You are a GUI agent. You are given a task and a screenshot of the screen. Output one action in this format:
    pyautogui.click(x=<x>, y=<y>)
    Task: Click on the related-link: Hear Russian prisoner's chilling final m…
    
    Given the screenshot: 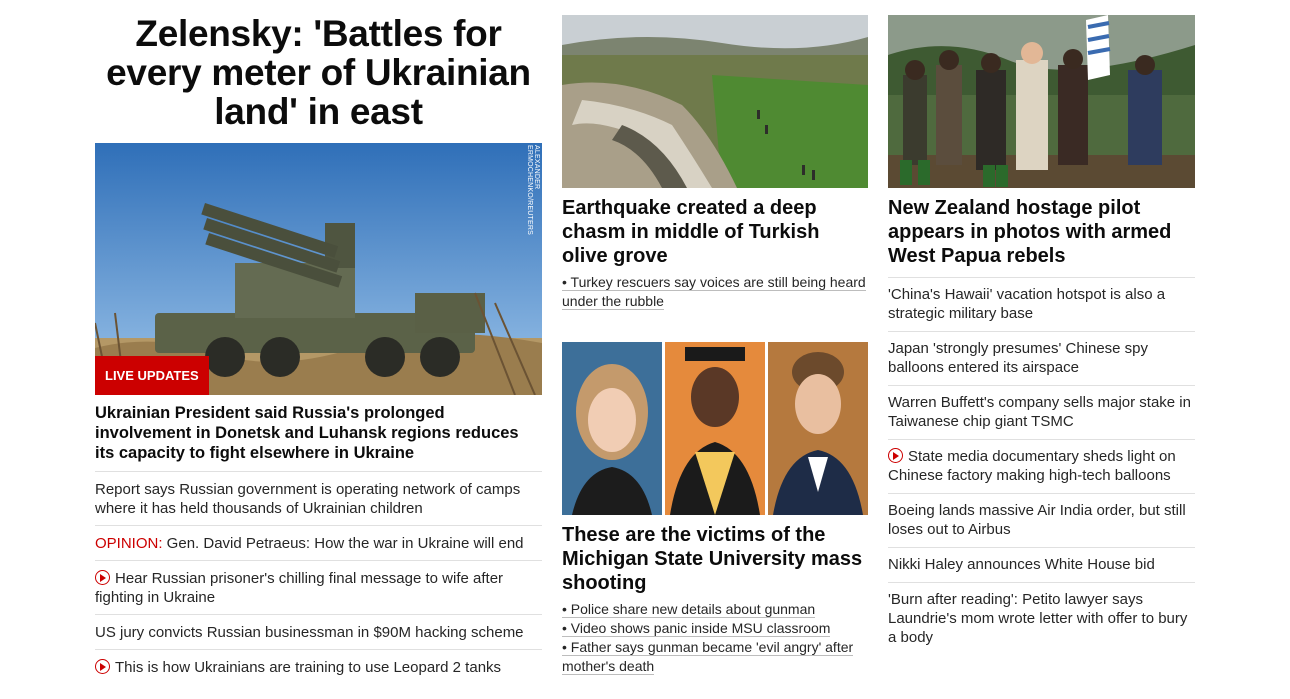 What is the action you would take?
    pyautogui.click(x=318, y=588)
    